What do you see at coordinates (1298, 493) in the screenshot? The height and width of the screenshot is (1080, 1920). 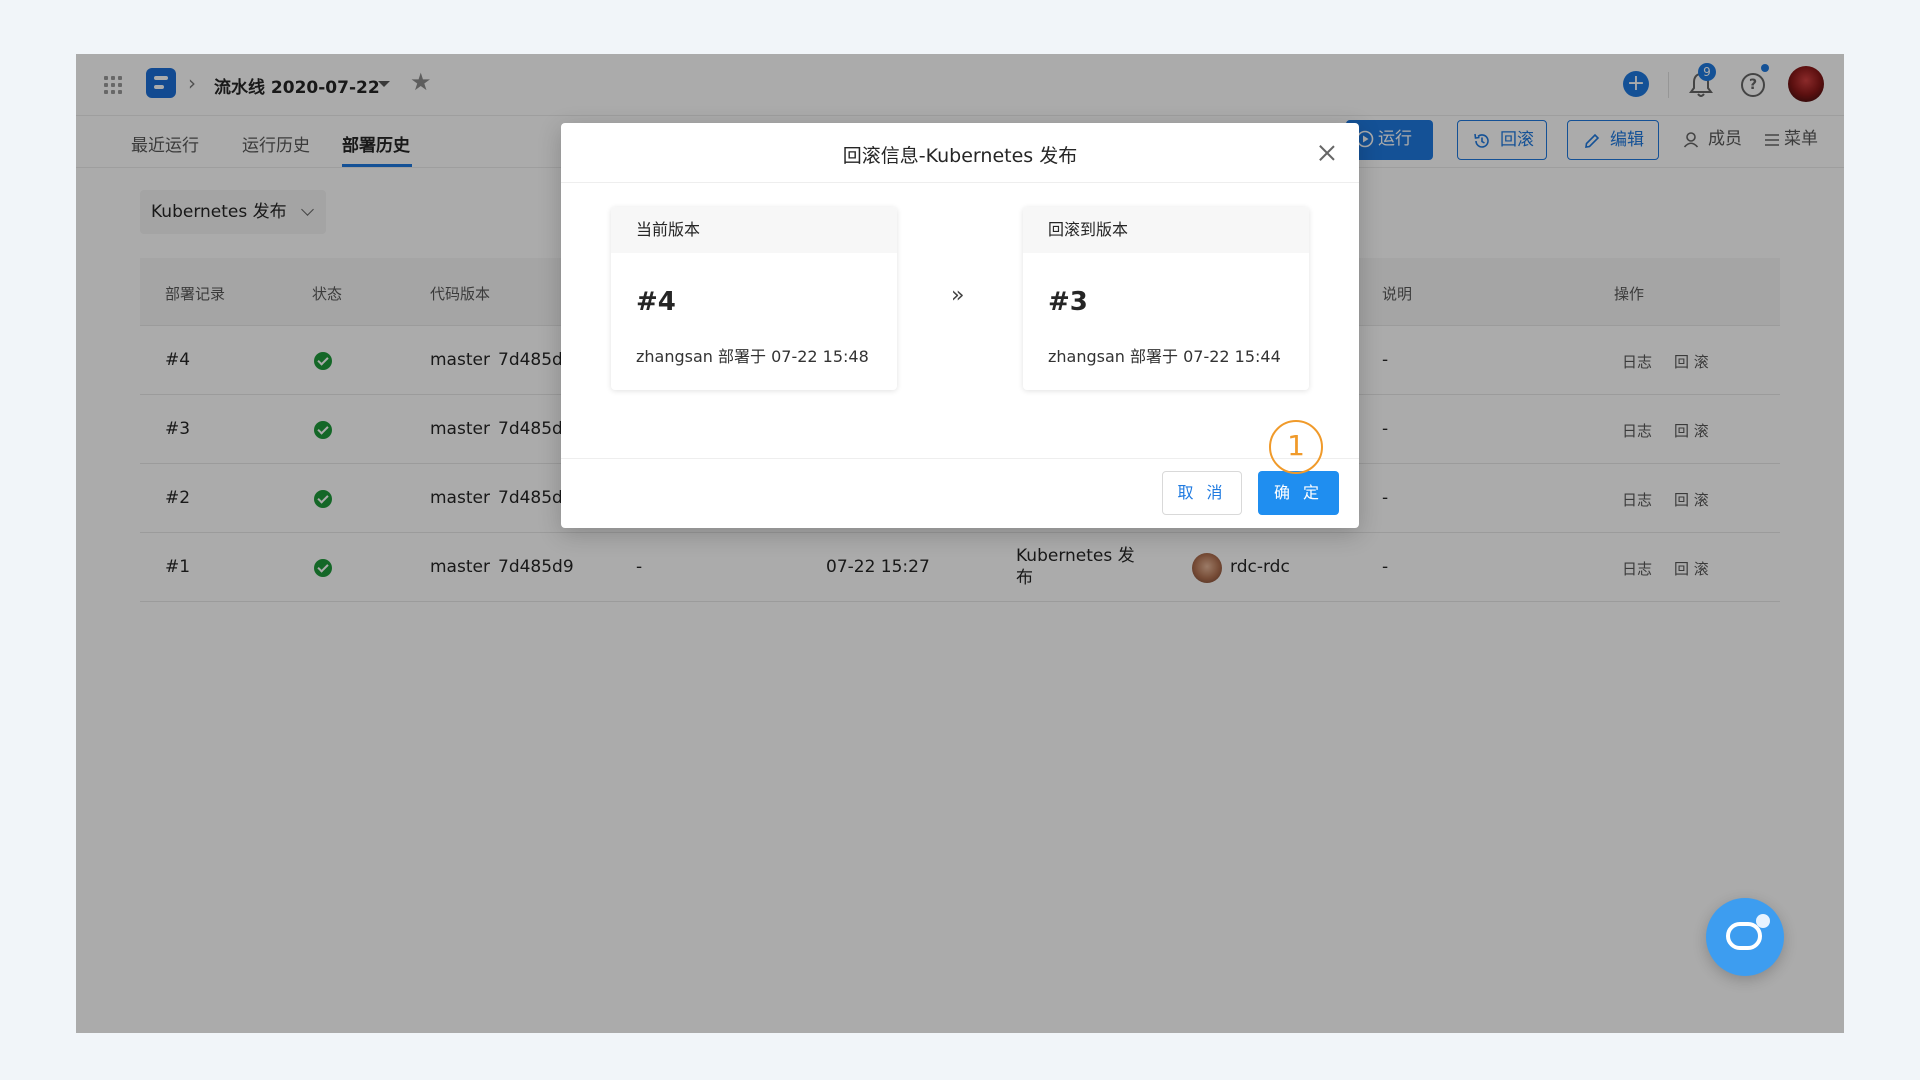 I see `confirm-button: 确 定` at bounding box center [1298, 493].